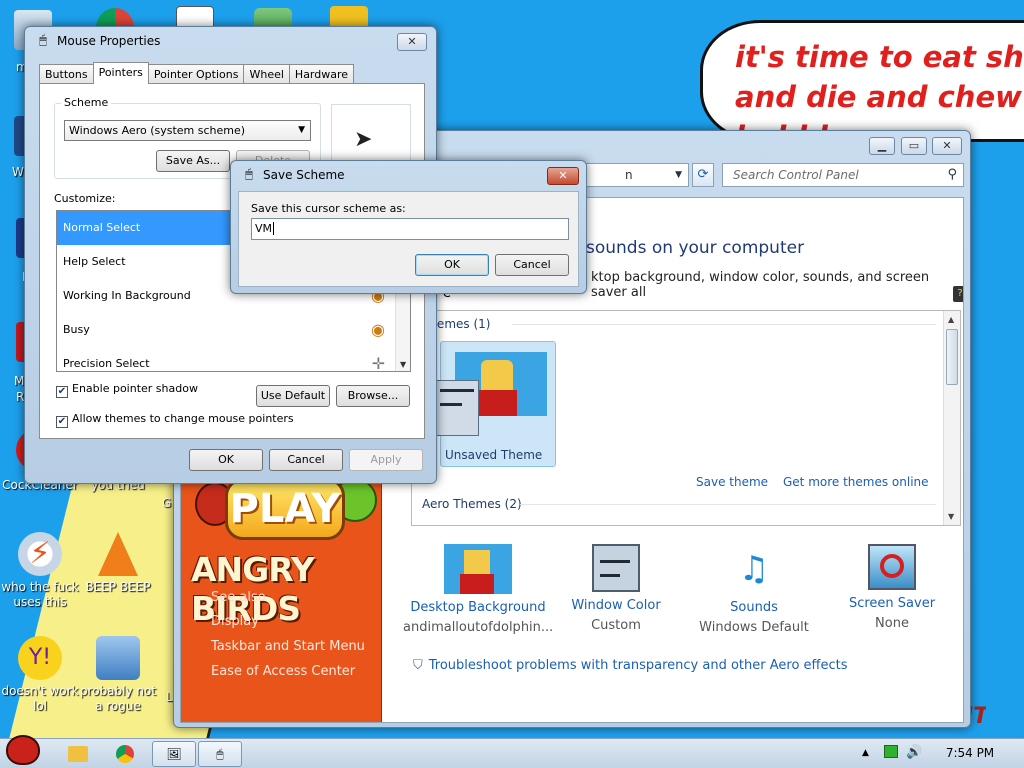  I want to click on apply-button: Apply, so click(386, 460).